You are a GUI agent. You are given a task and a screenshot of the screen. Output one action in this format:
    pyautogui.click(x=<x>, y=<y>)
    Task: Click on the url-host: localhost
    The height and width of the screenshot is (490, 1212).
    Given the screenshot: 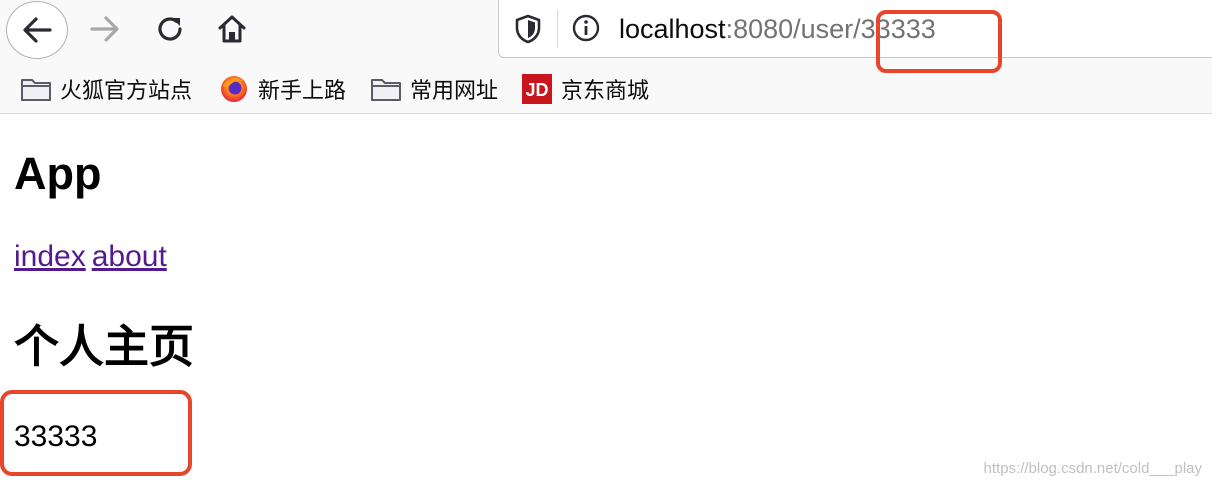 What is the action you would take?
    pyautogui.click(x=672, y=29)
    